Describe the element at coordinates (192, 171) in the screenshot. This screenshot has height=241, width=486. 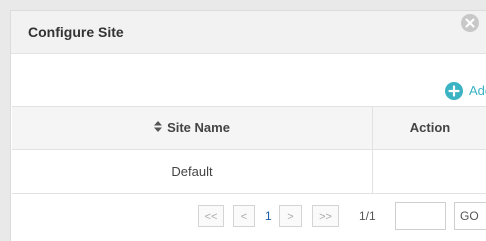
I see `cell-site-name: Default` at that location.